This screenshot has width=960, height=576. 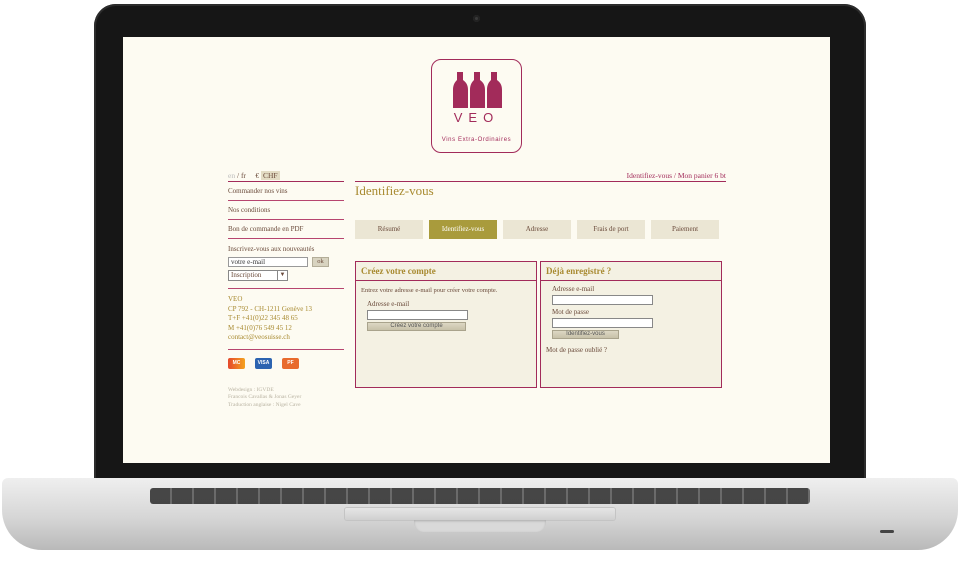 I want to click on trackpad, so click(x=480, y=514).